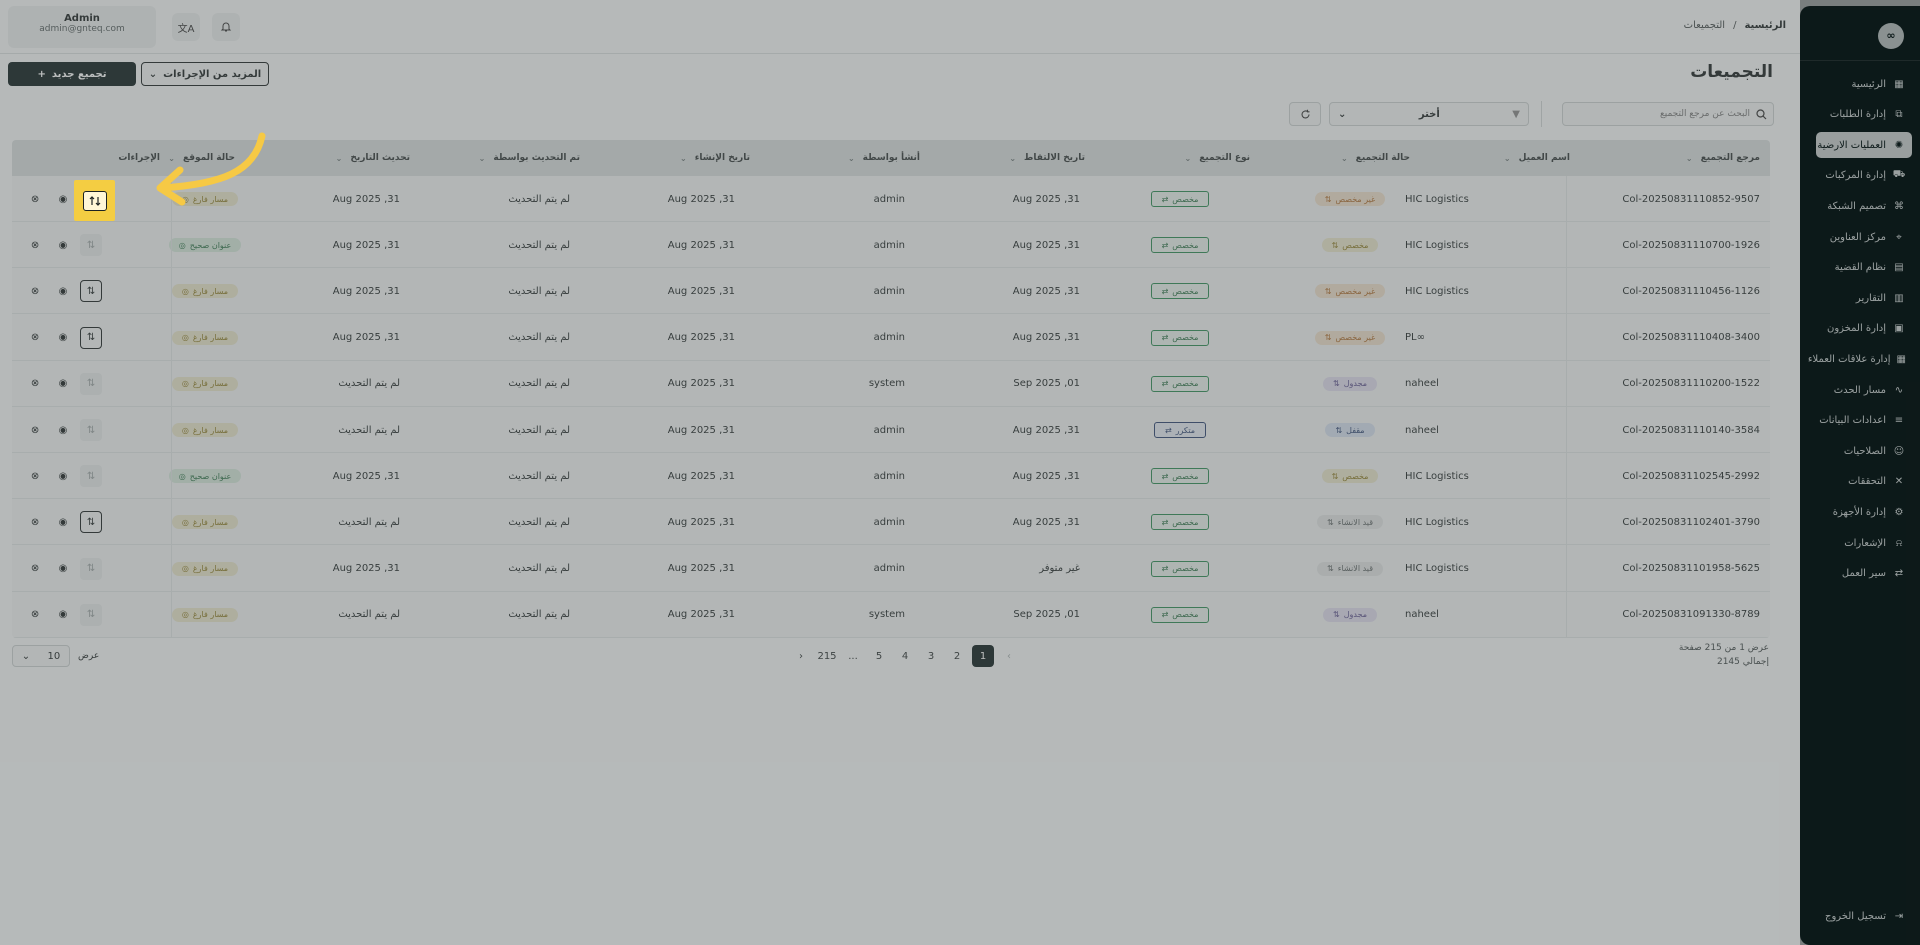 The height and width of the screenshot is (945, 1920). What do you see at coordinates (1864, 115) in the screenshot?
I see `sidebar-item-orders: ⧉ إدارة الطلبات` at bounding box center [1864, 115].